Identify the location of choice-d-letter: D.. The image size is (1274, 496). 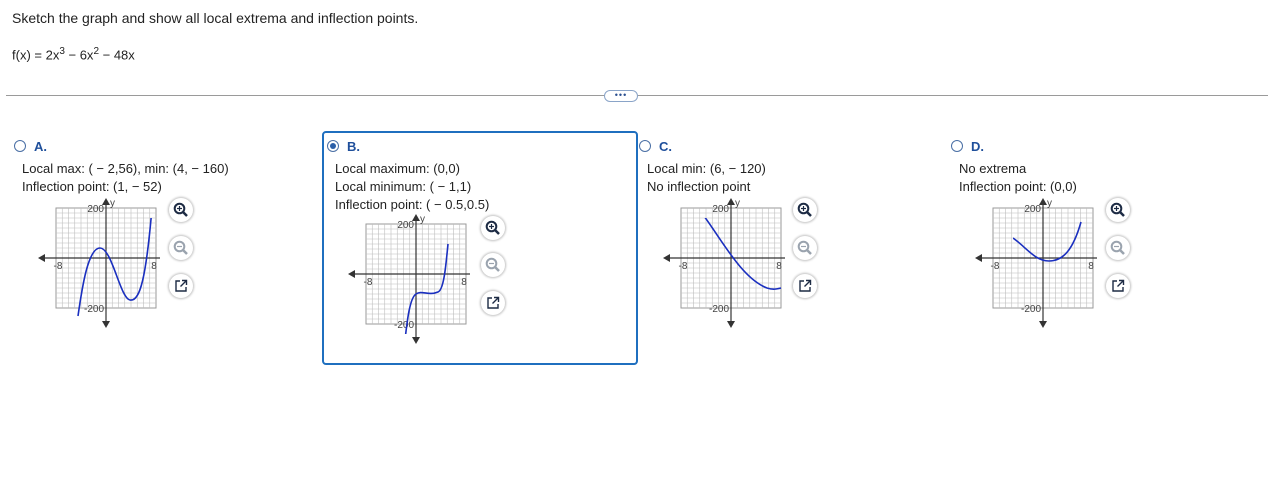
(977, 146).